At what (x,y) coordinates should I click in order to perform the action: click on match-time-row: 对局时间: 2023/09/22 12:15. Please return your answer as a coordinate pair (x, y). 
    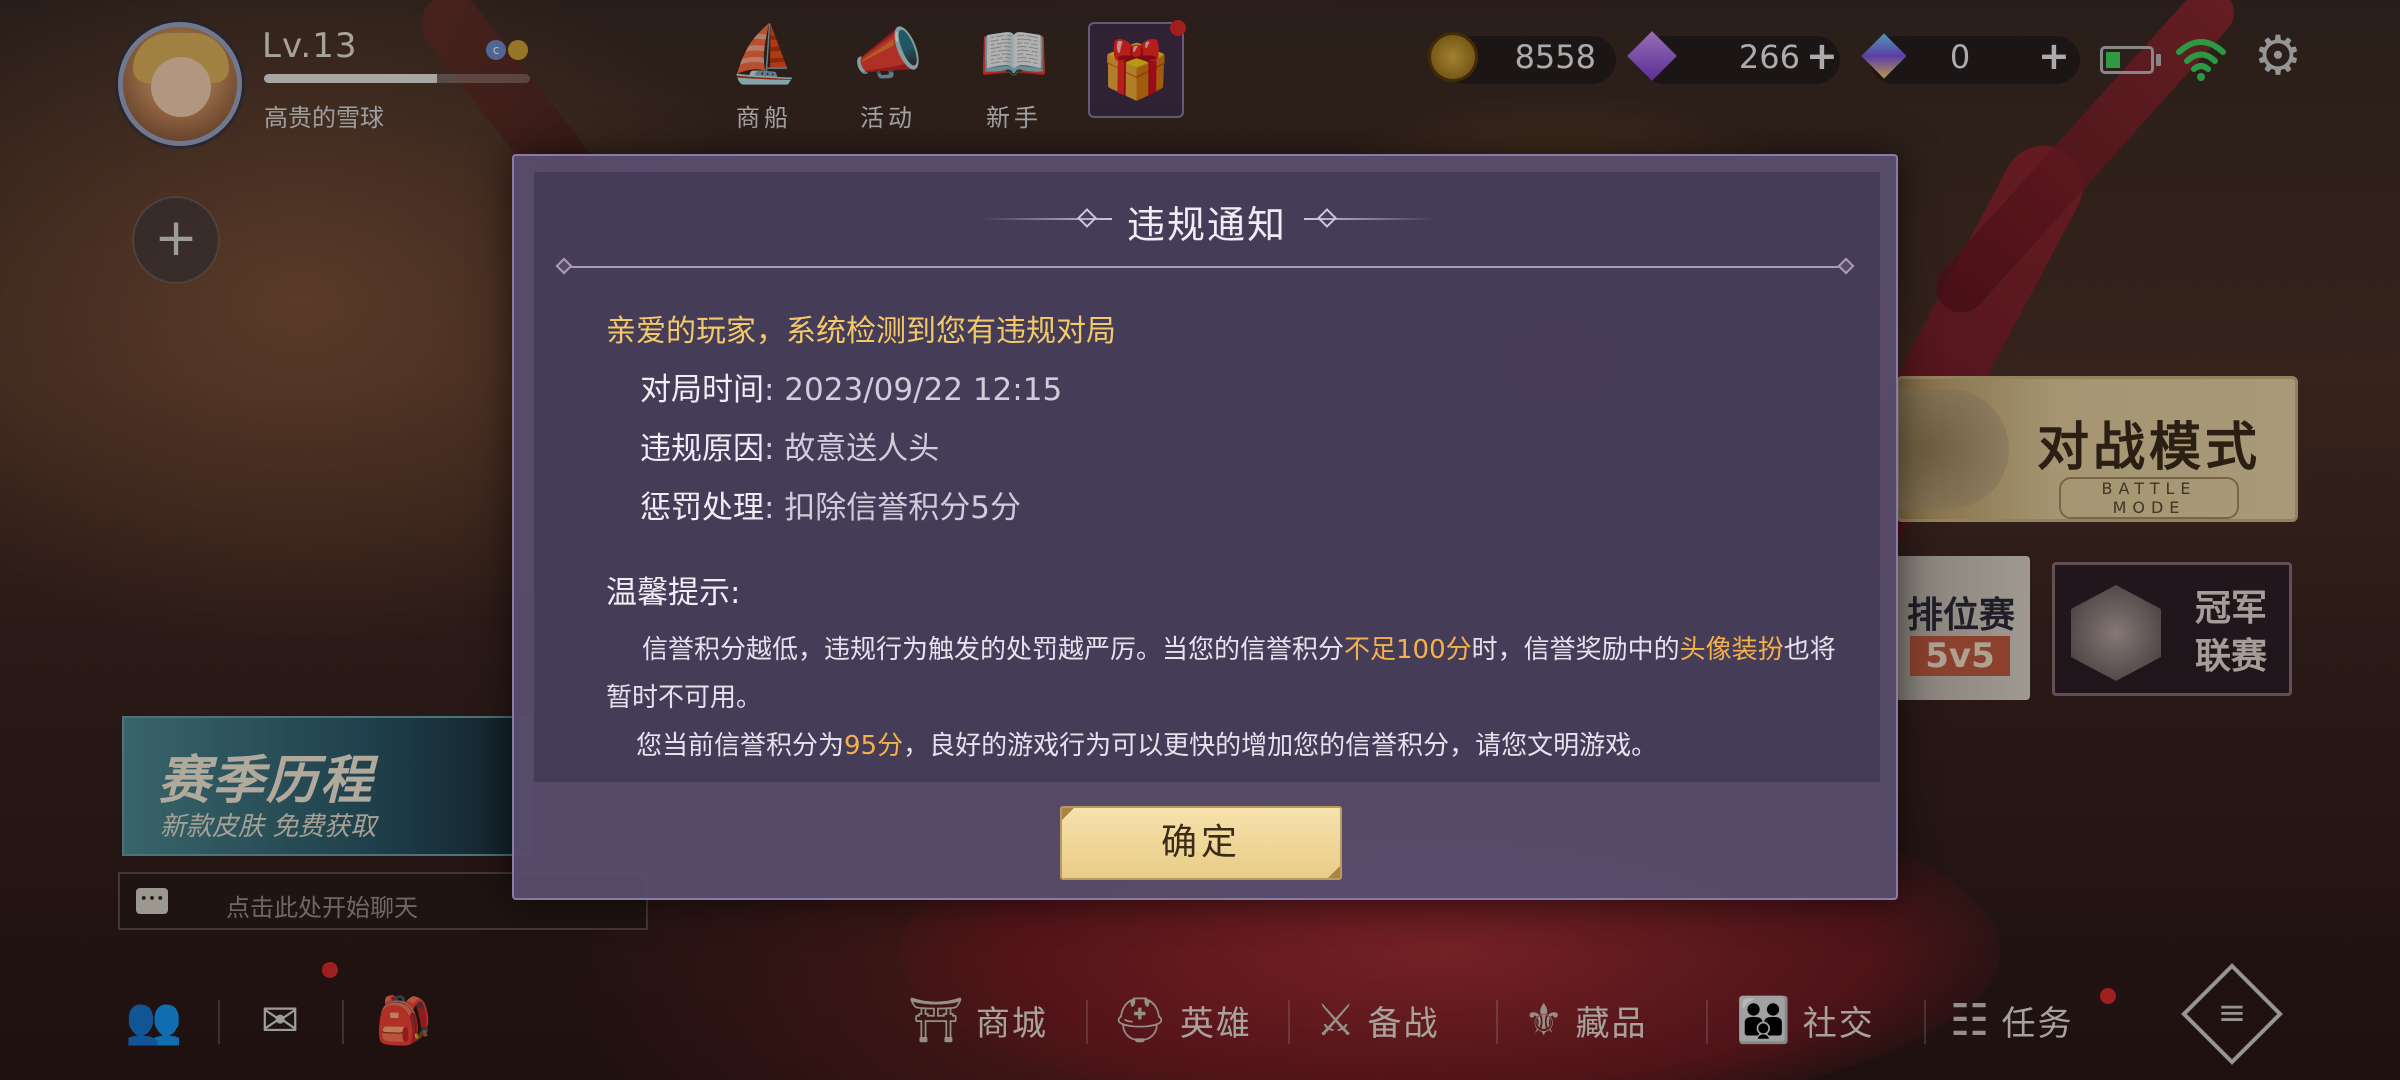
    Looking at the image, I should click on (1238, 386).